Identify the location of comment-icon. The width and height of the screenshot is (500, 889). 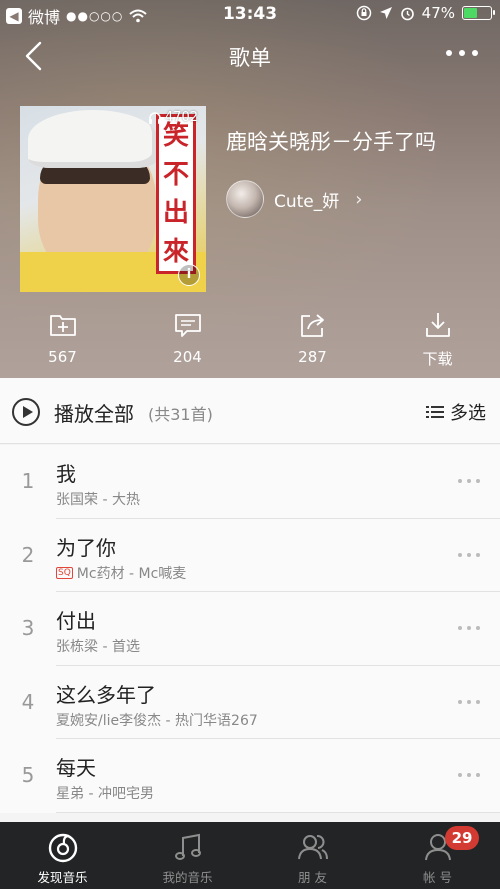
(187, 325).